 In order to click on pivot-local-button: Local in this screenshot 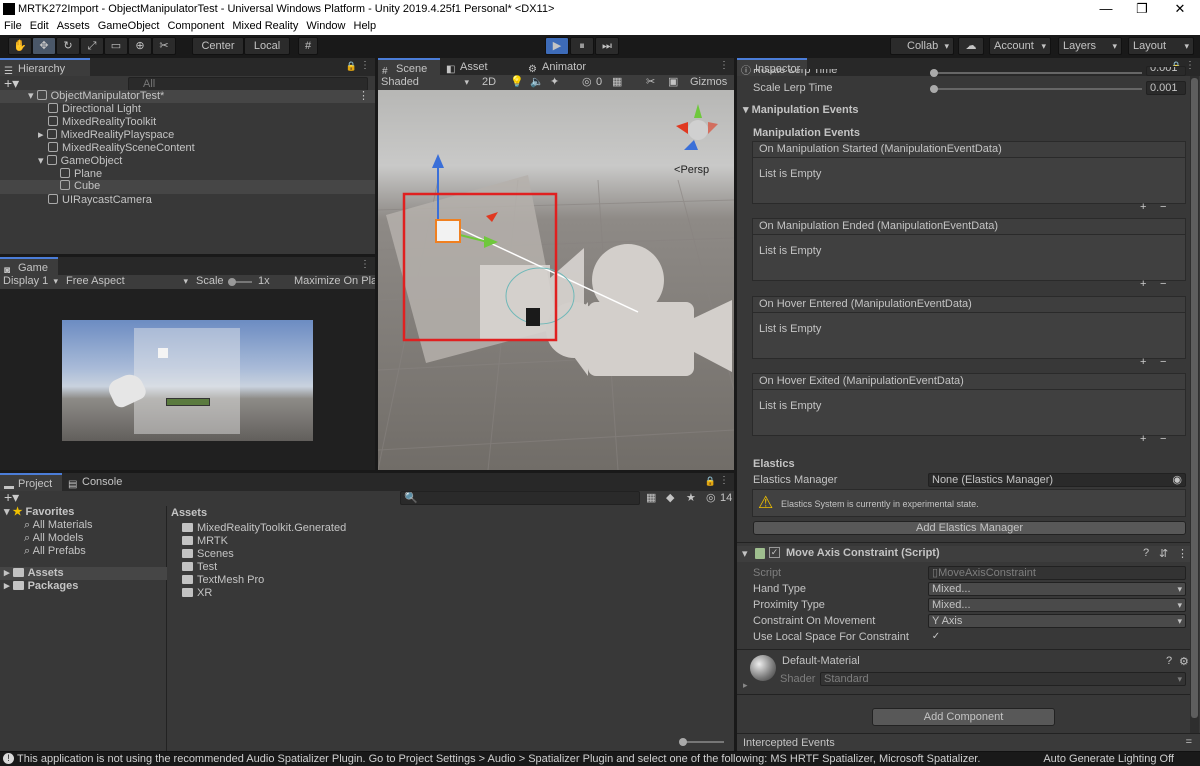, I will do `click(267, 46)`.